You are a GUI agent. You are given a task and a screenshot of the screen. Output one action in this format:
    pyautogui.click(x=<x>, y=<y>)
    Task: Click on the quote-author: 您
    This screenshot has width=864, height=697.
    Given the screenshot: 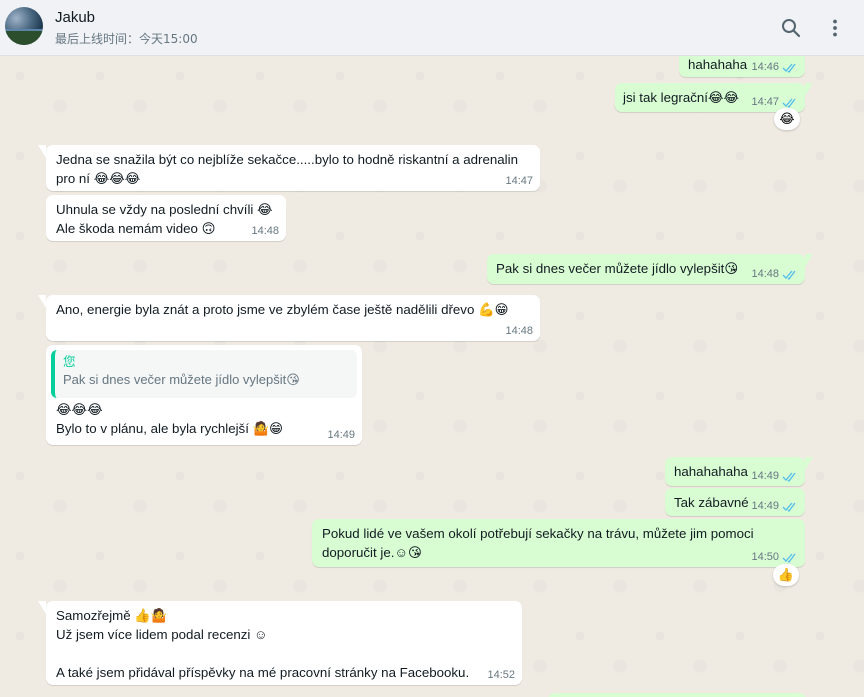 What is the action you would take?
    pyautogui.click(x=69, y=361)
    